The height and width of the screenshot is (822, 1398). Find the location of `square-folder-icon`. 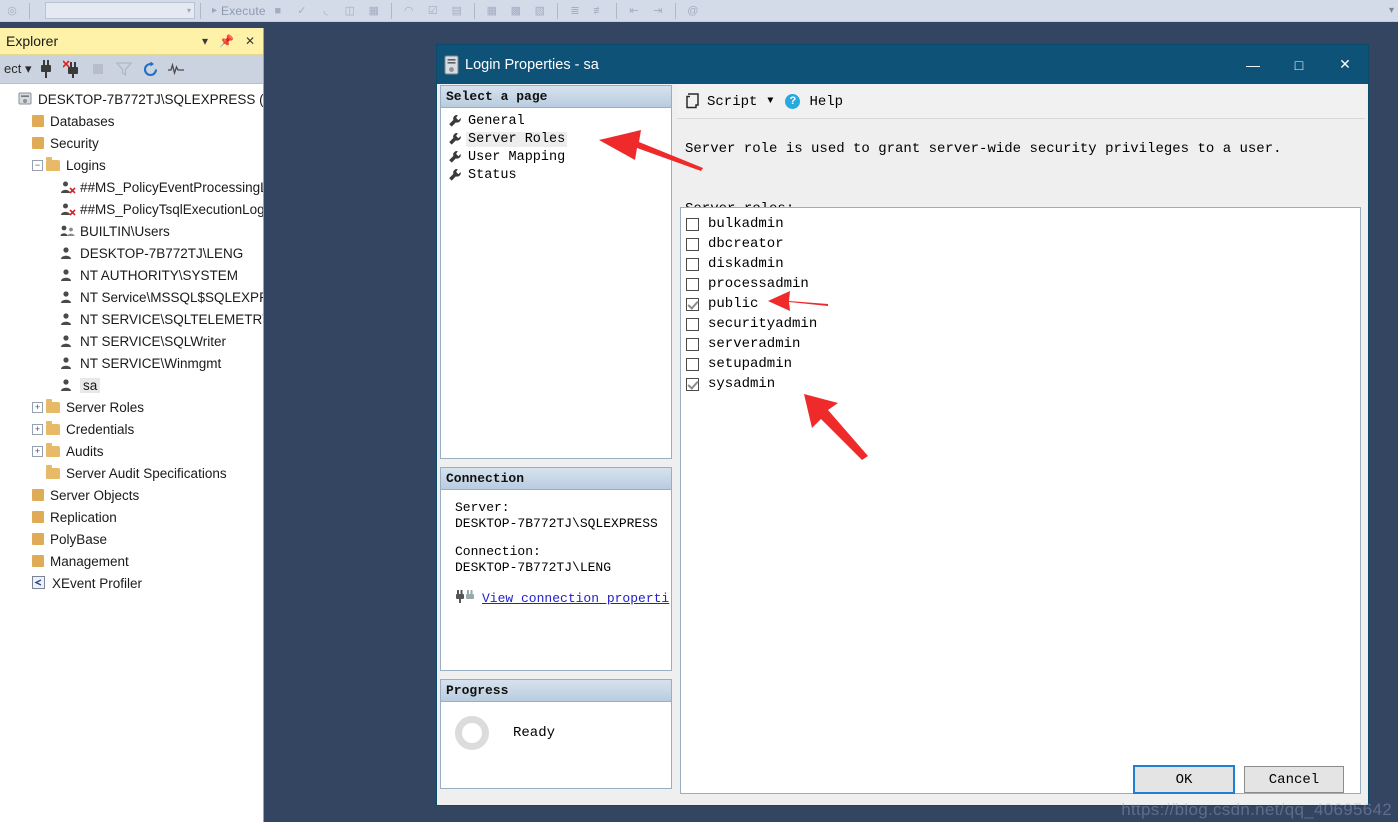

square-folder-icon is located at coordinates (38, 143).